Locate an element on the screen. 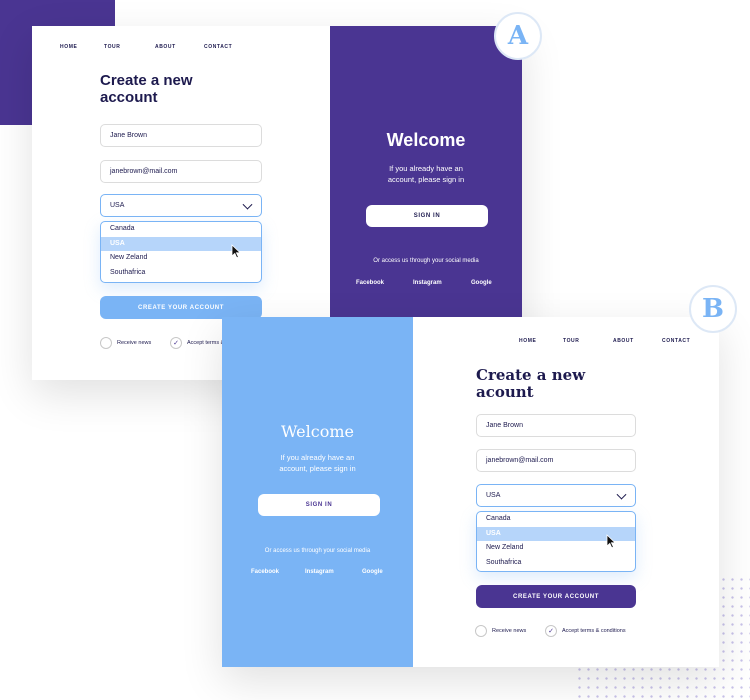 The height and width of the screenshot is (700, 750). variant-a-badge: A is located at coordinates (518, 36).